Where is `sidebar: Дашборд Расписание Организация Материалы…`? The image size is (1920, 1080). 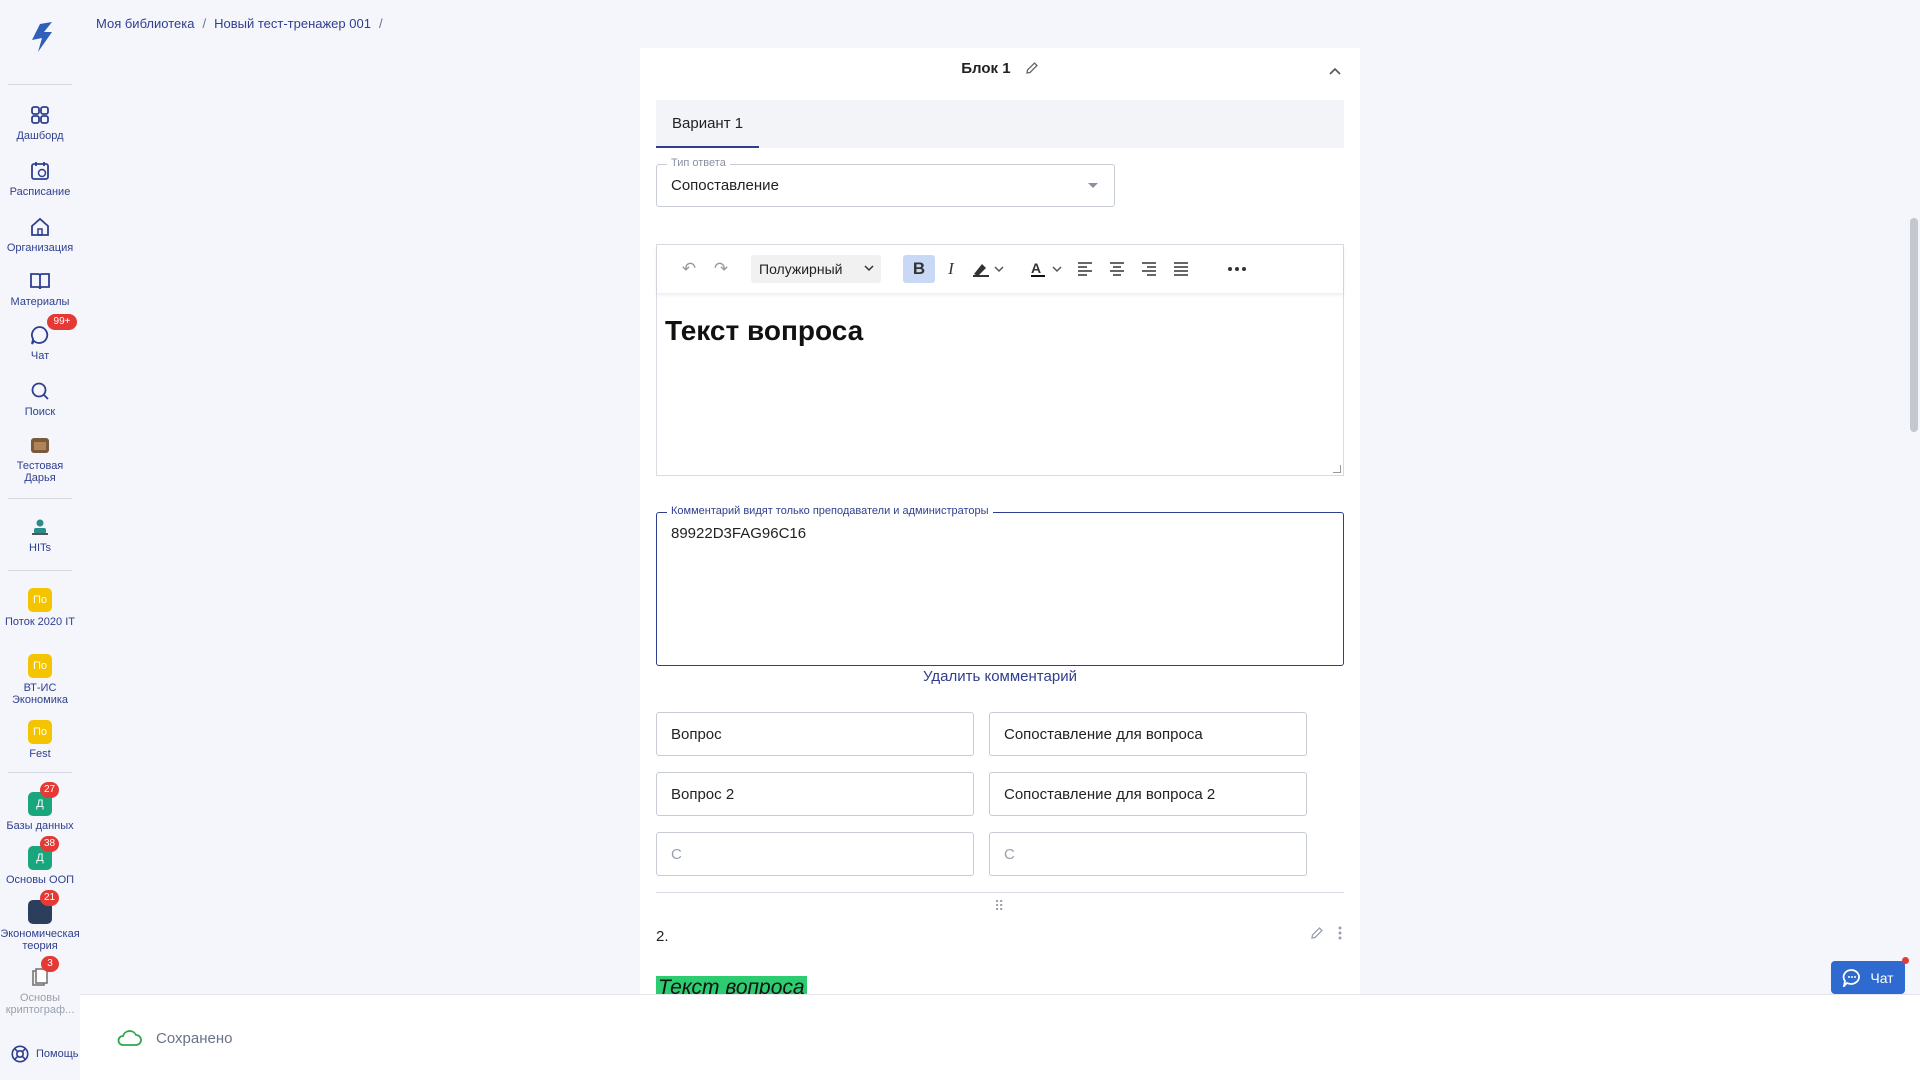
sidebar: Дашборд Расписание Организация Материалы… is located at coordinates (40, 540).